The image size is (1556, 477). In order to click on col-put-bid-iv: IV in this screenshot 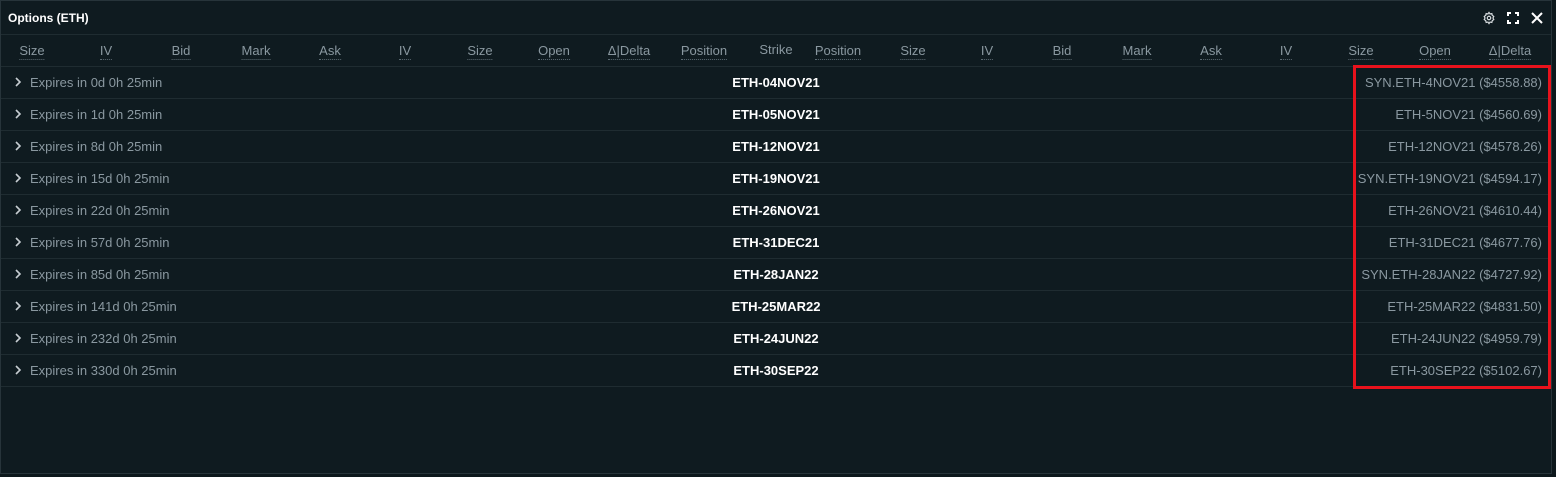, I will do `click(987, 51)`.